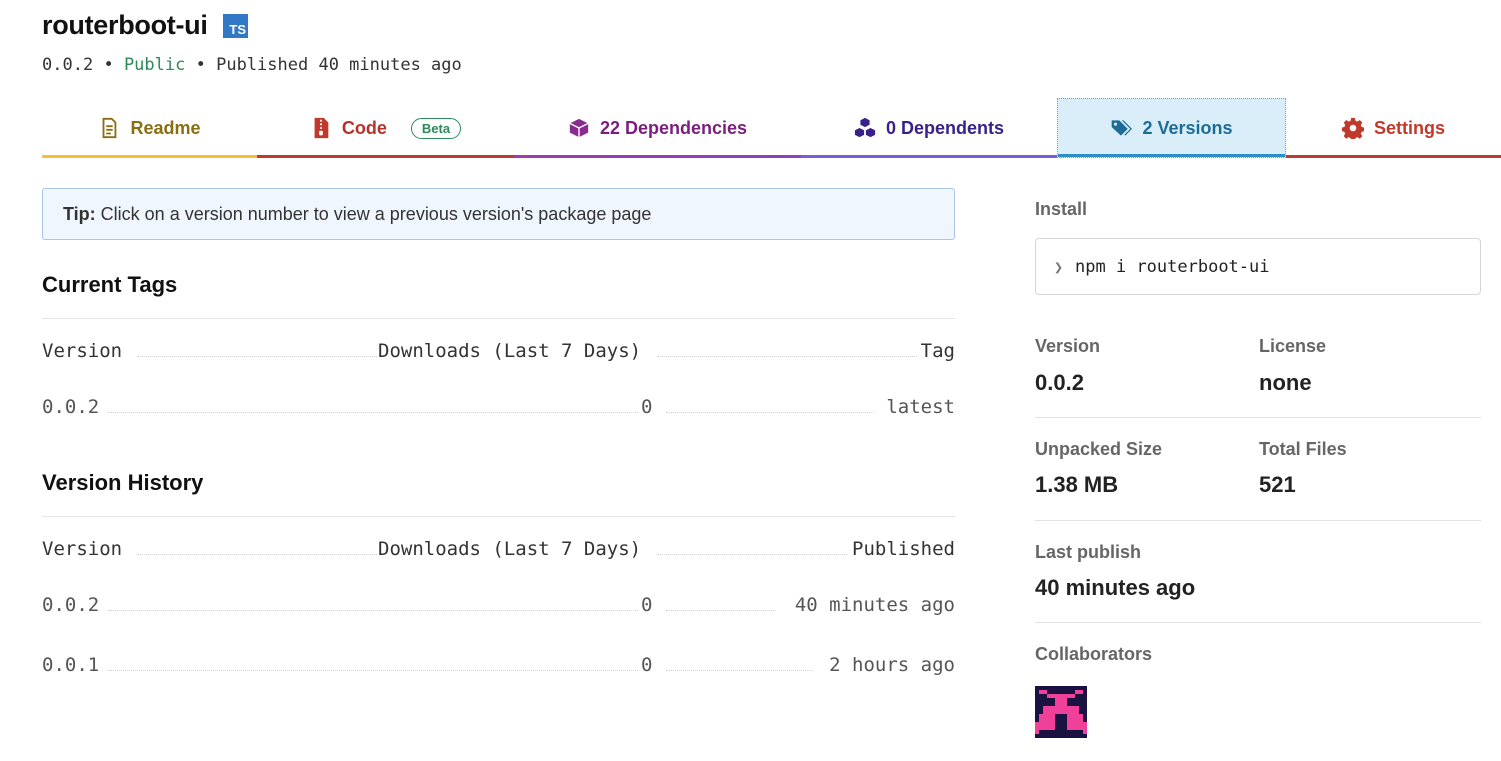 The image size is (1501, 761). What do you see at coordinates (920, 407) in the screenshot?
I see `tag-name: latest` at bounding box center [920, 407].